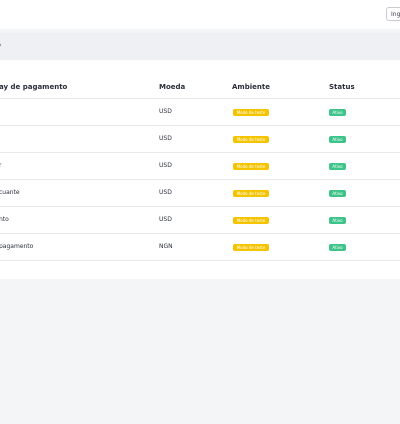 The height and width of the screenshot is (424, 400). What do you see at coordinates (34, 87) in the screenshot?
I see `column-header-gateway: ay de pagamento` at bounding box center [34, 87].